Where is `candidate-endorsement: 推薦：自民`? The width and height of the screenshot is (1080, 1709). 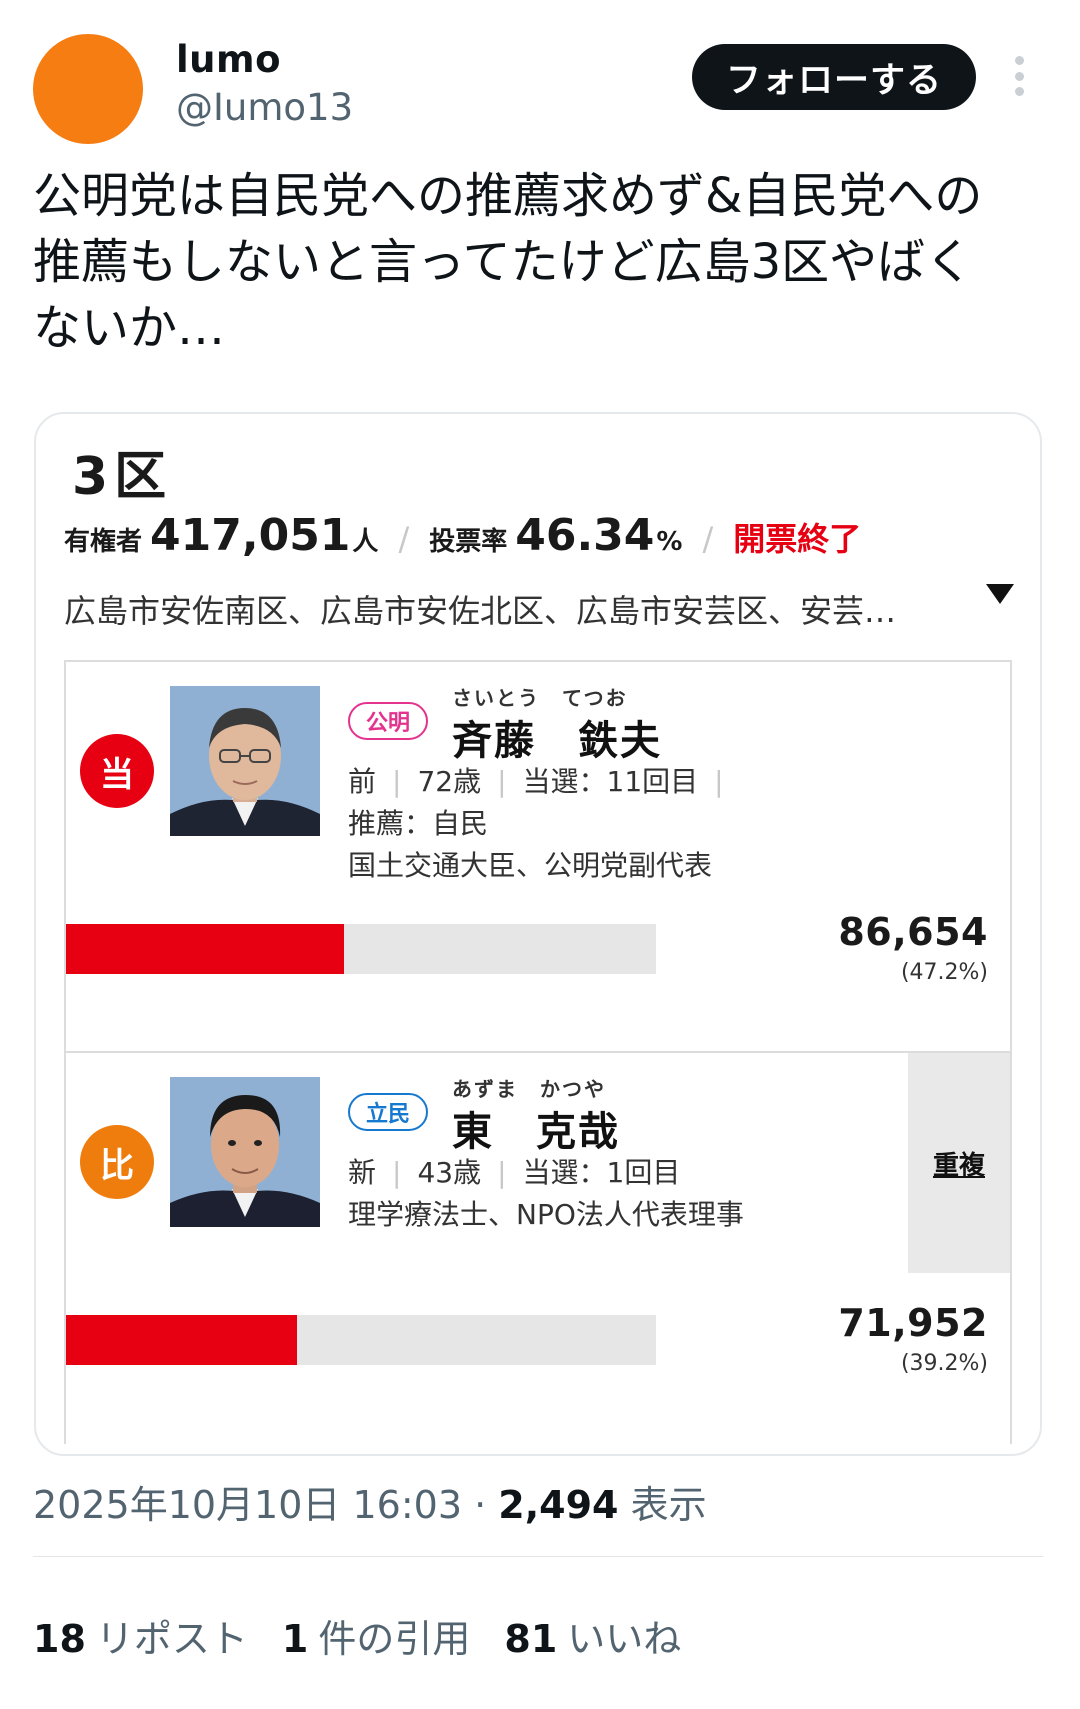 candidate-endorsement: 推薦：自民 is located at coordinates (418, 823).